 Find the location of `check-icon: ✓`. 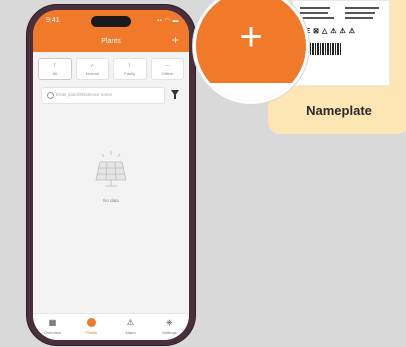

check-icon: ✓ is located at coordinates (92, 66).